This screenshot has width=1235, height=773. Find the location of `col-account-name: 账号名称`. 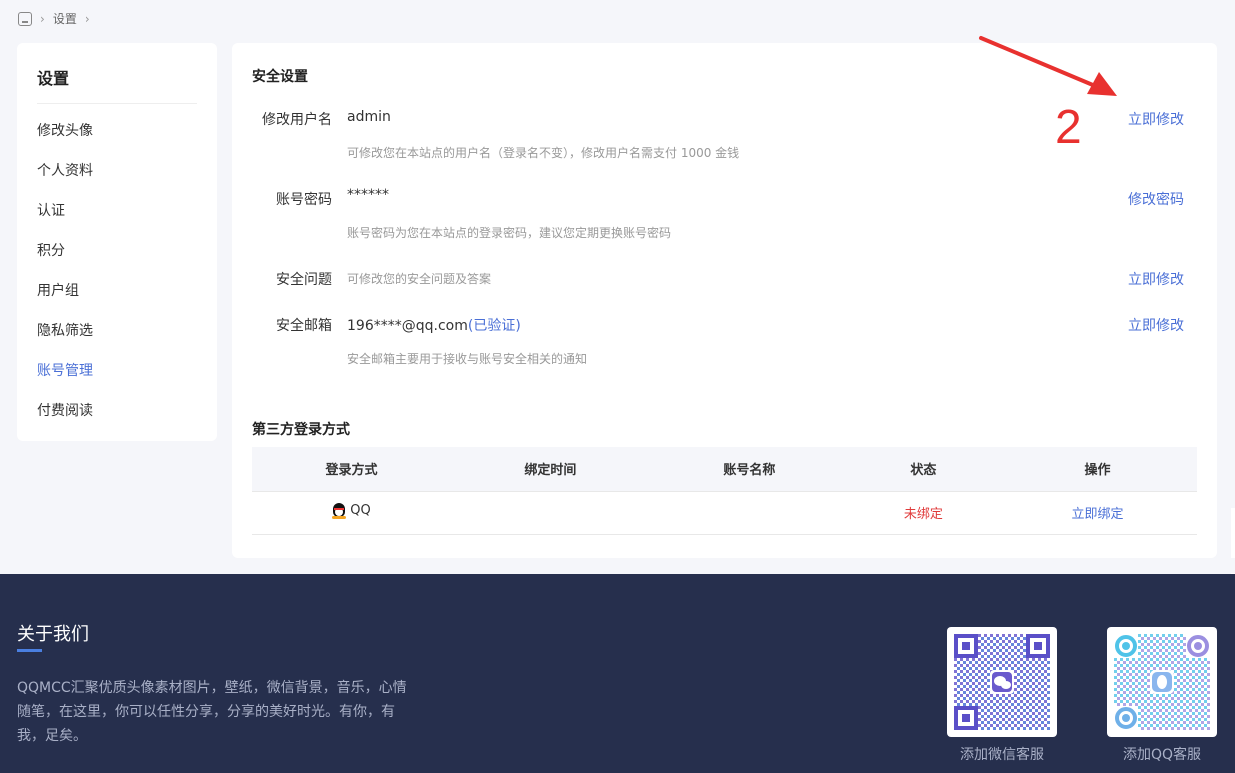

col-account-name: 账号名称 is located at coordinates (749, 469).